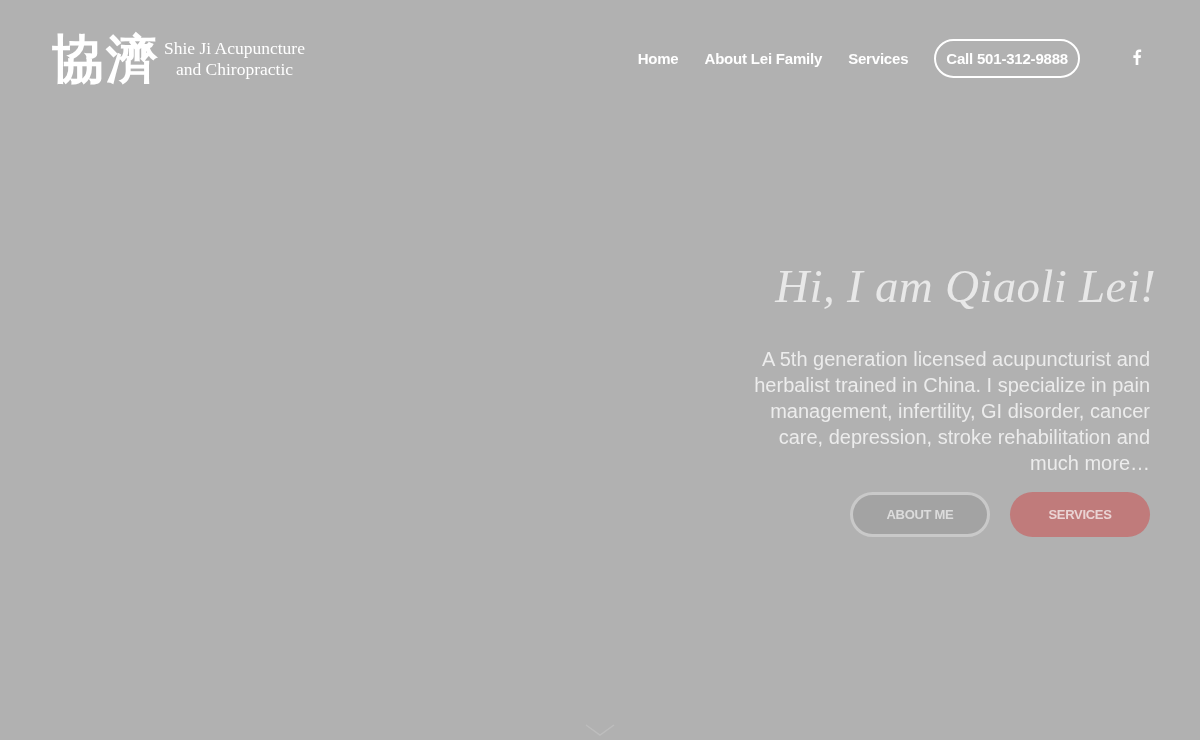 The image size is (1200, 740). I want to click on logo-text: Shie Ji Acupuncture, so click(234, 48).